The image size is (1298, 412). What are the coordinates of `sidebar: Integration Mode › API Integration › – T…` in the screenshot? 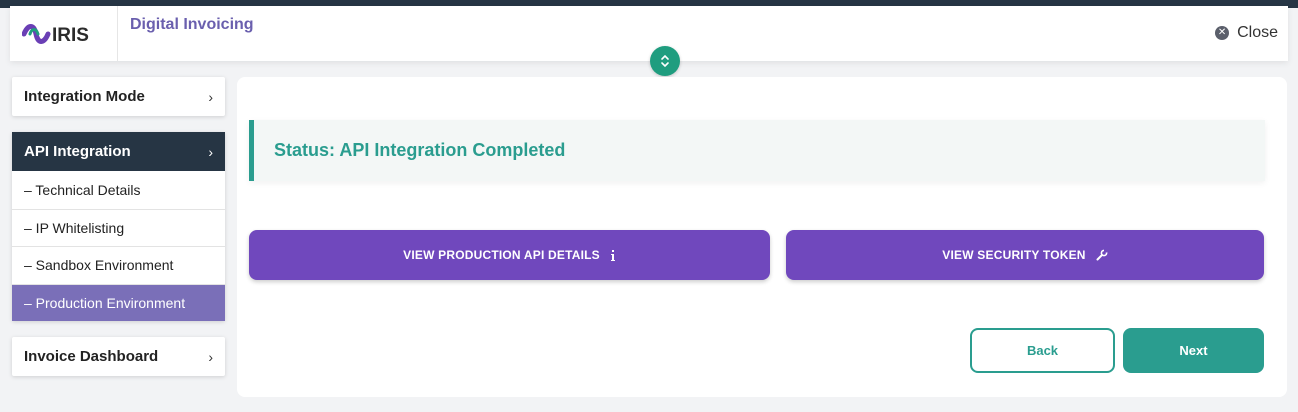 It's located at (118, 226).